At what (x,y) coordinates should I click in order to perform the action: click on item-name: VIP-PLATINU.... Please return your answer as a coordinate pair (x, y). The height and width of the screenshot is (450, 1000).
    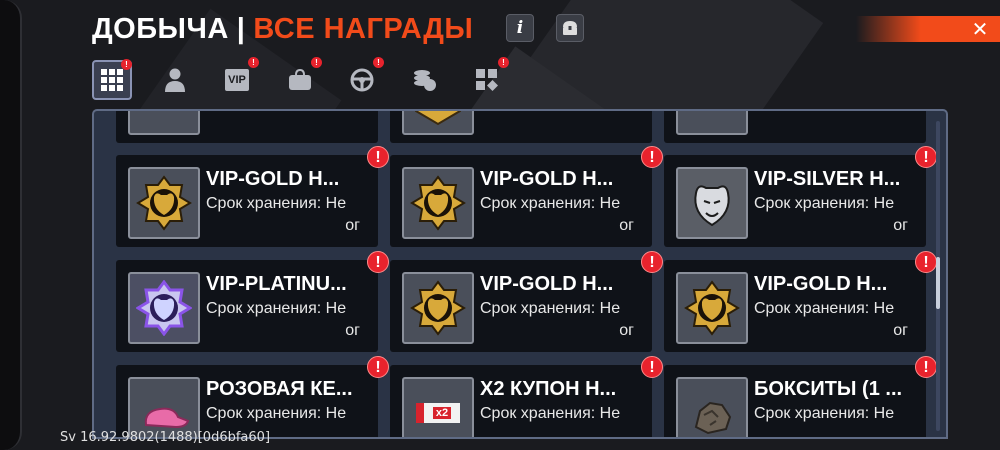
    Looking at the image, I should click on (276, 284).